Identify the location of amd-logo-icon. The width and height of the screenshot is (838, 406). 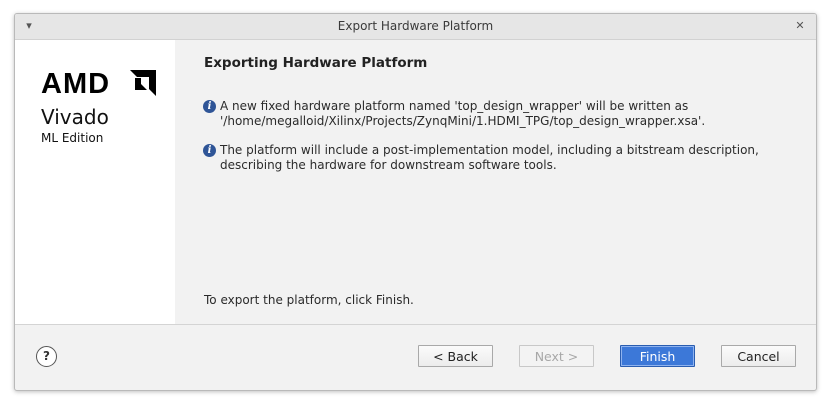
(143, 83).